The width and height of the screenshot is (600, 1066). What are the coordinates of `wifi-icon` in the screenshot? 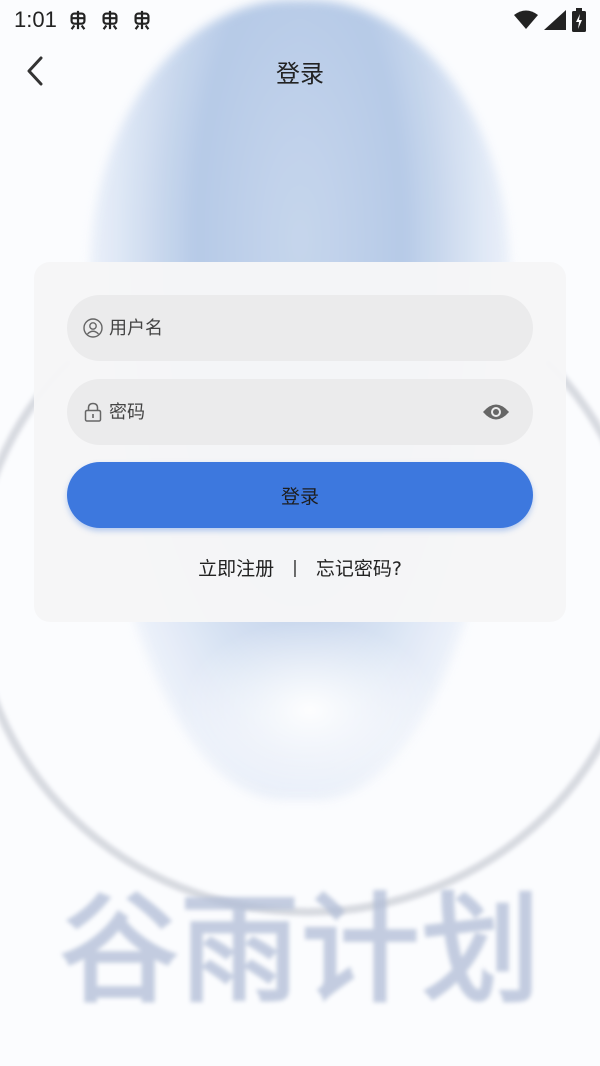 It's located at (526, 19).